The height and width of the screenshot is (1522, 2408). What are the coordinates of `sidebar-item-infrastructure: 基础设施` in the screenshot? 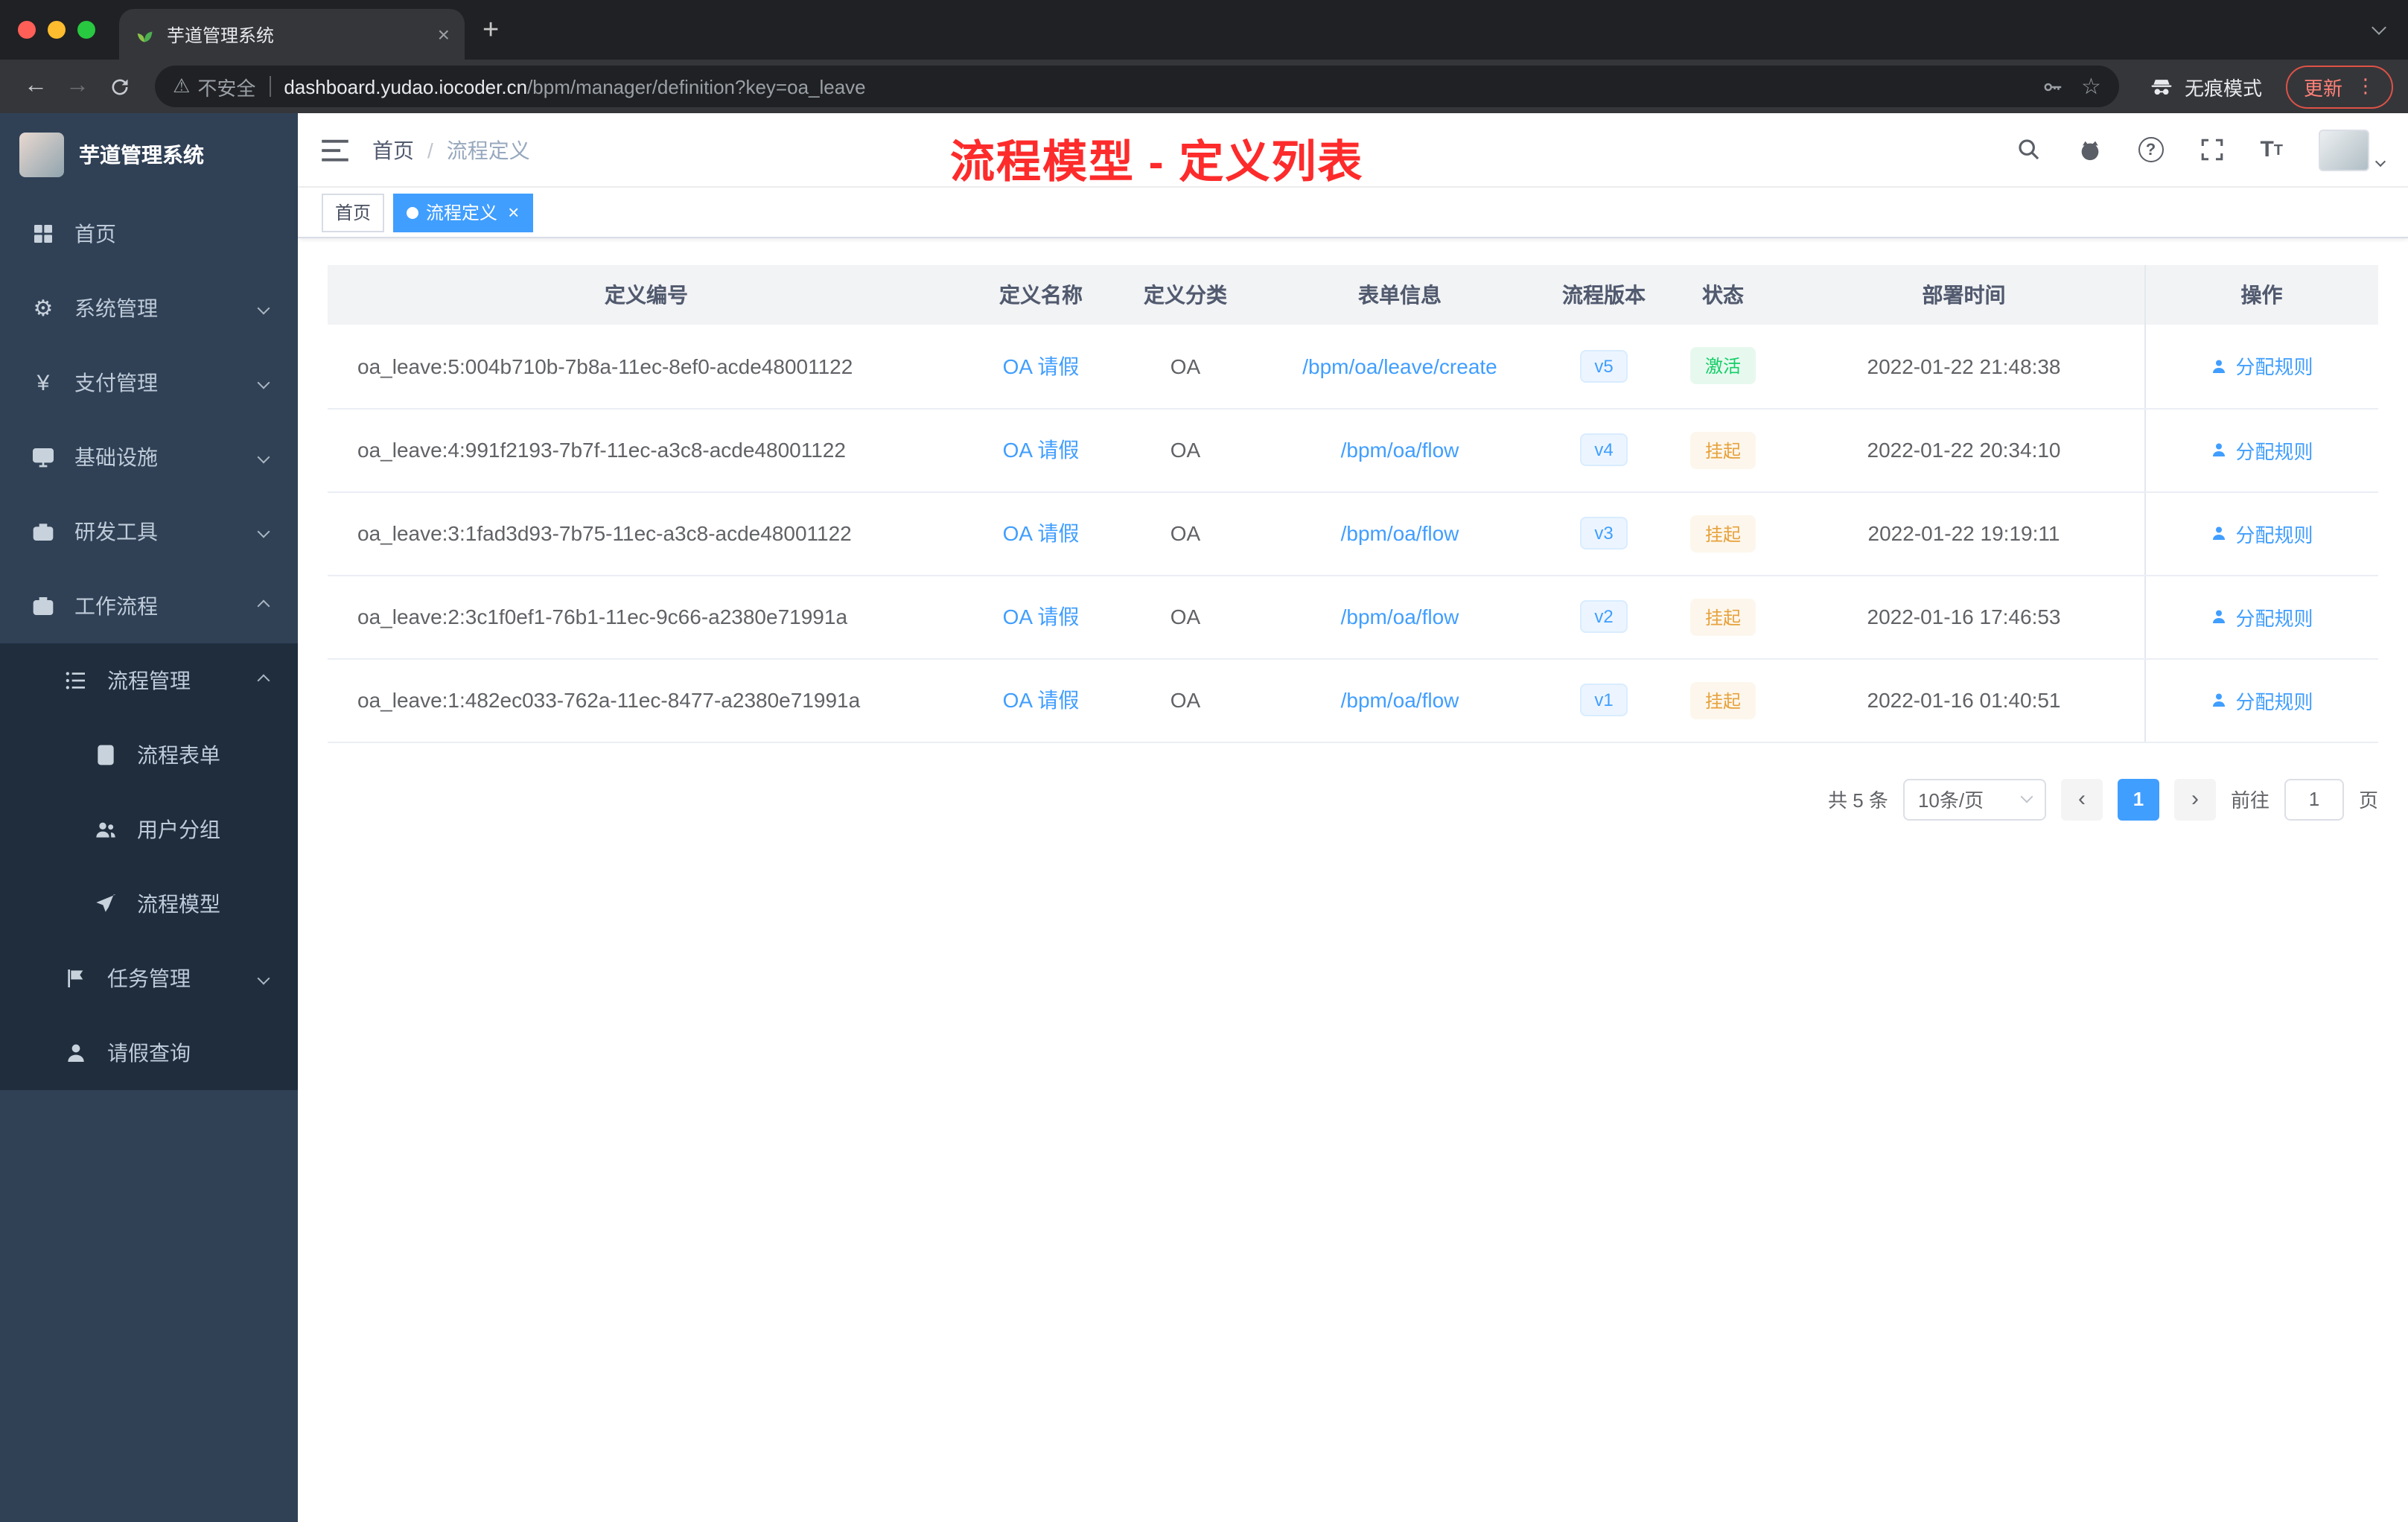 It's located at (149, 457).